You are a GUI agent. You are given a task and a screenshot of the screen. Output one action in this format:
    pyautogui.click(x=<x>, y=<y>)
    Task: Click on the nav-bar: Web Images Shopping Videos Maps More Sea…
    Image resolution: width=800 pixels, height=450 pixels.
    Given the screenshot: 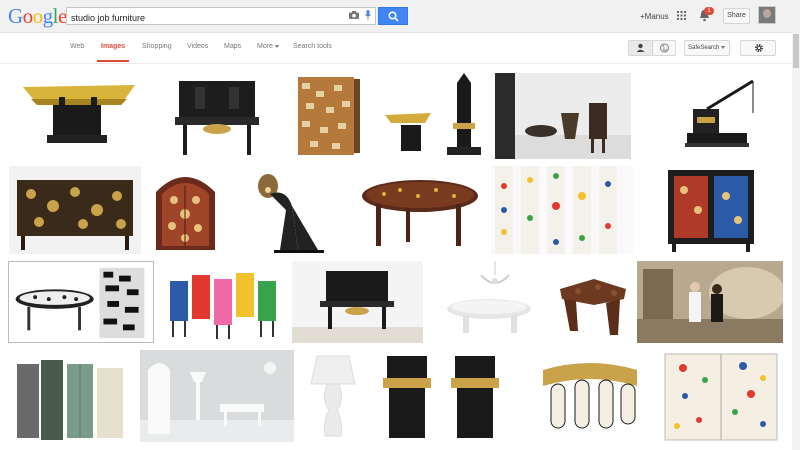 What is the action you would take?
    pyautogui.click(x=396, y=48)
    